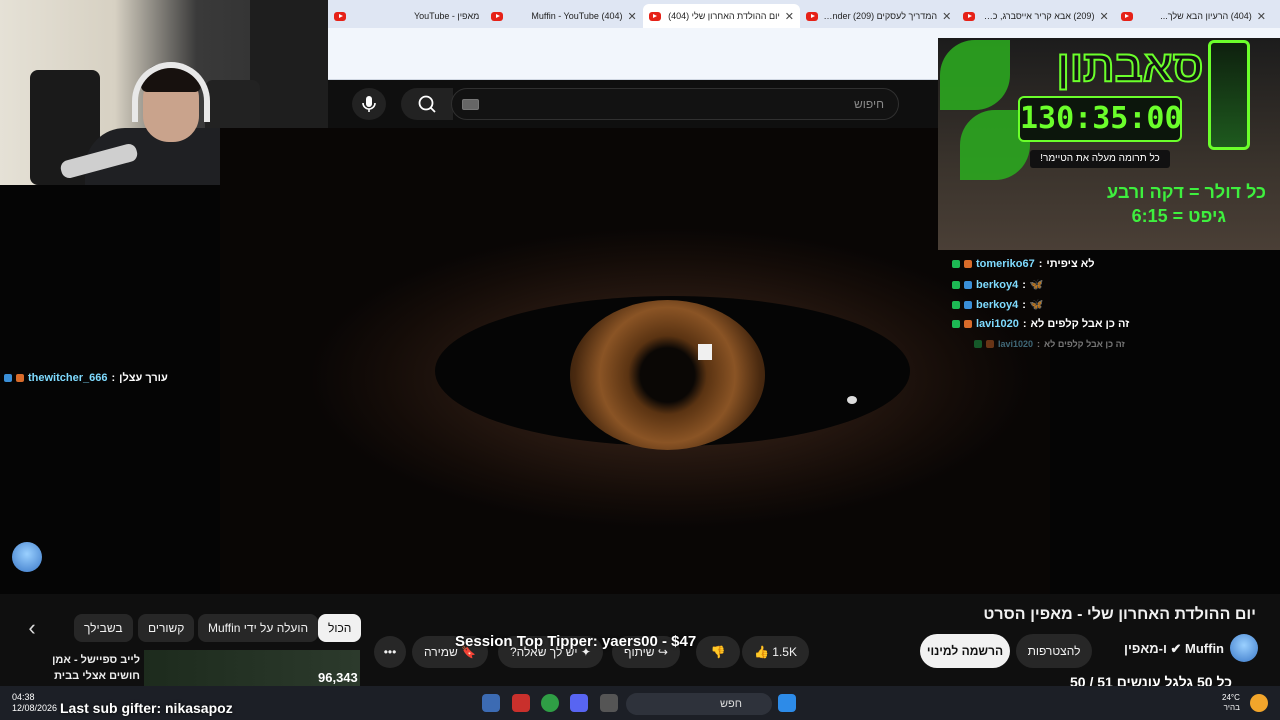 The height and width of the screenshot is (720, 1280). What do you see at coordinates (406, 16) in the screenshot?
I see `browser-tab: מאפין - YouTube` at bounding box center [406, 16].